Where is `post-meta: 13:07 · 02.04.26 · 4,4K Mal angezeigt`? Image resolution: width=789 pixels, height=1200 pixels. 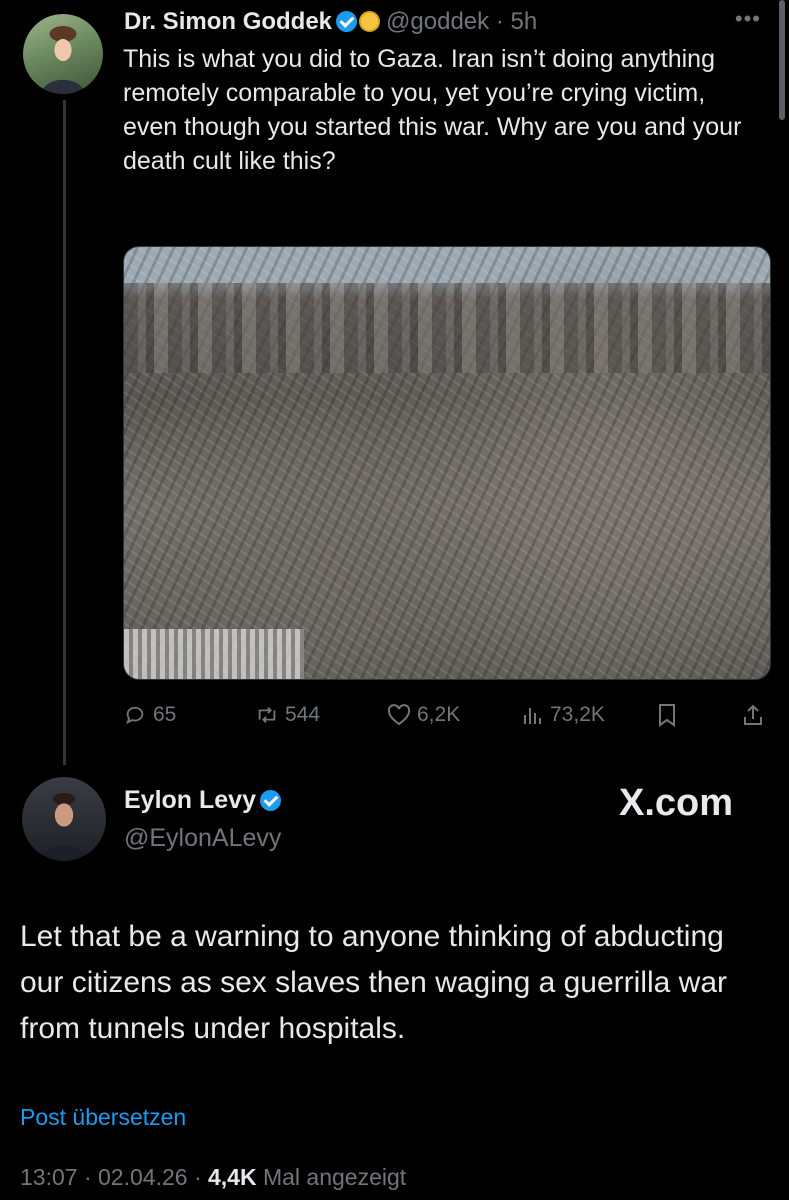
post-meta: 13:07 · 02.04.26 · 4,4K Mal angezeigt is located at coordinates (213, 1177).